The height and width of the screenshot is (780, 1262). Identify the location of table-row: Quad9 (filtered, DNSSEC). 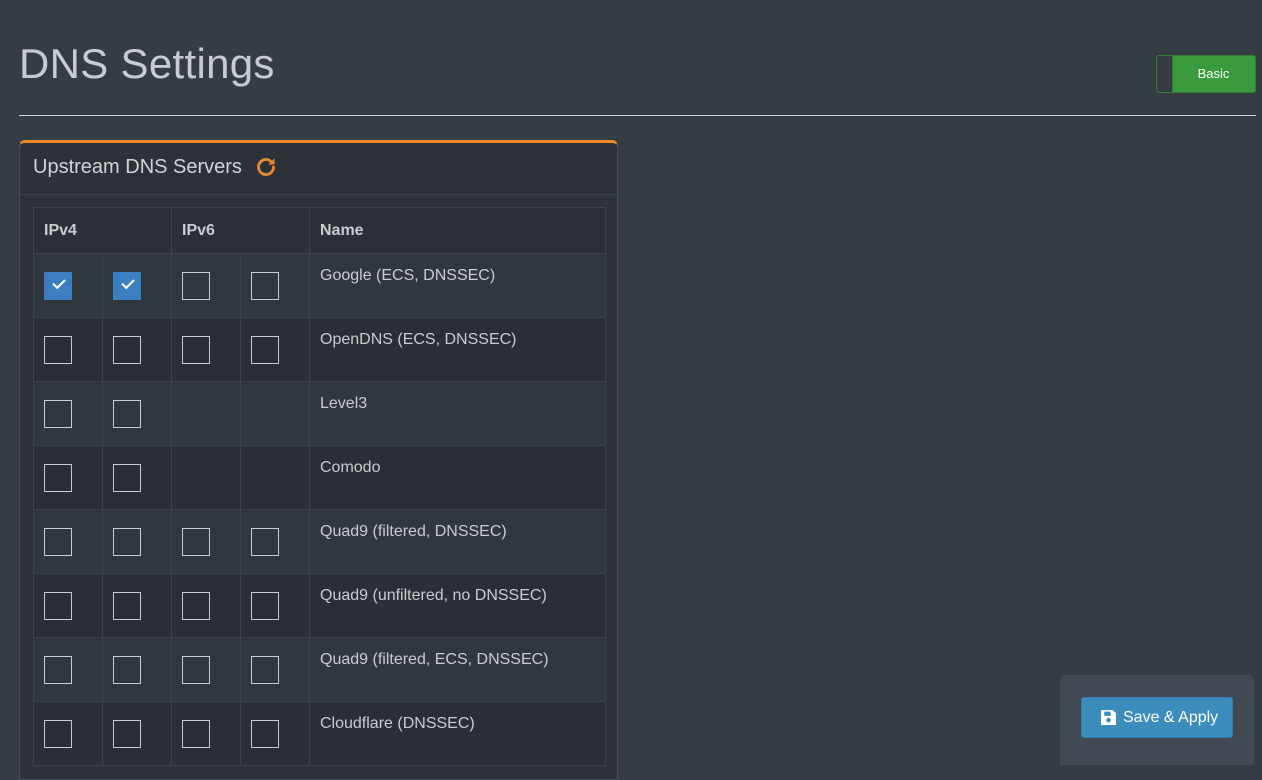
(319, 541).